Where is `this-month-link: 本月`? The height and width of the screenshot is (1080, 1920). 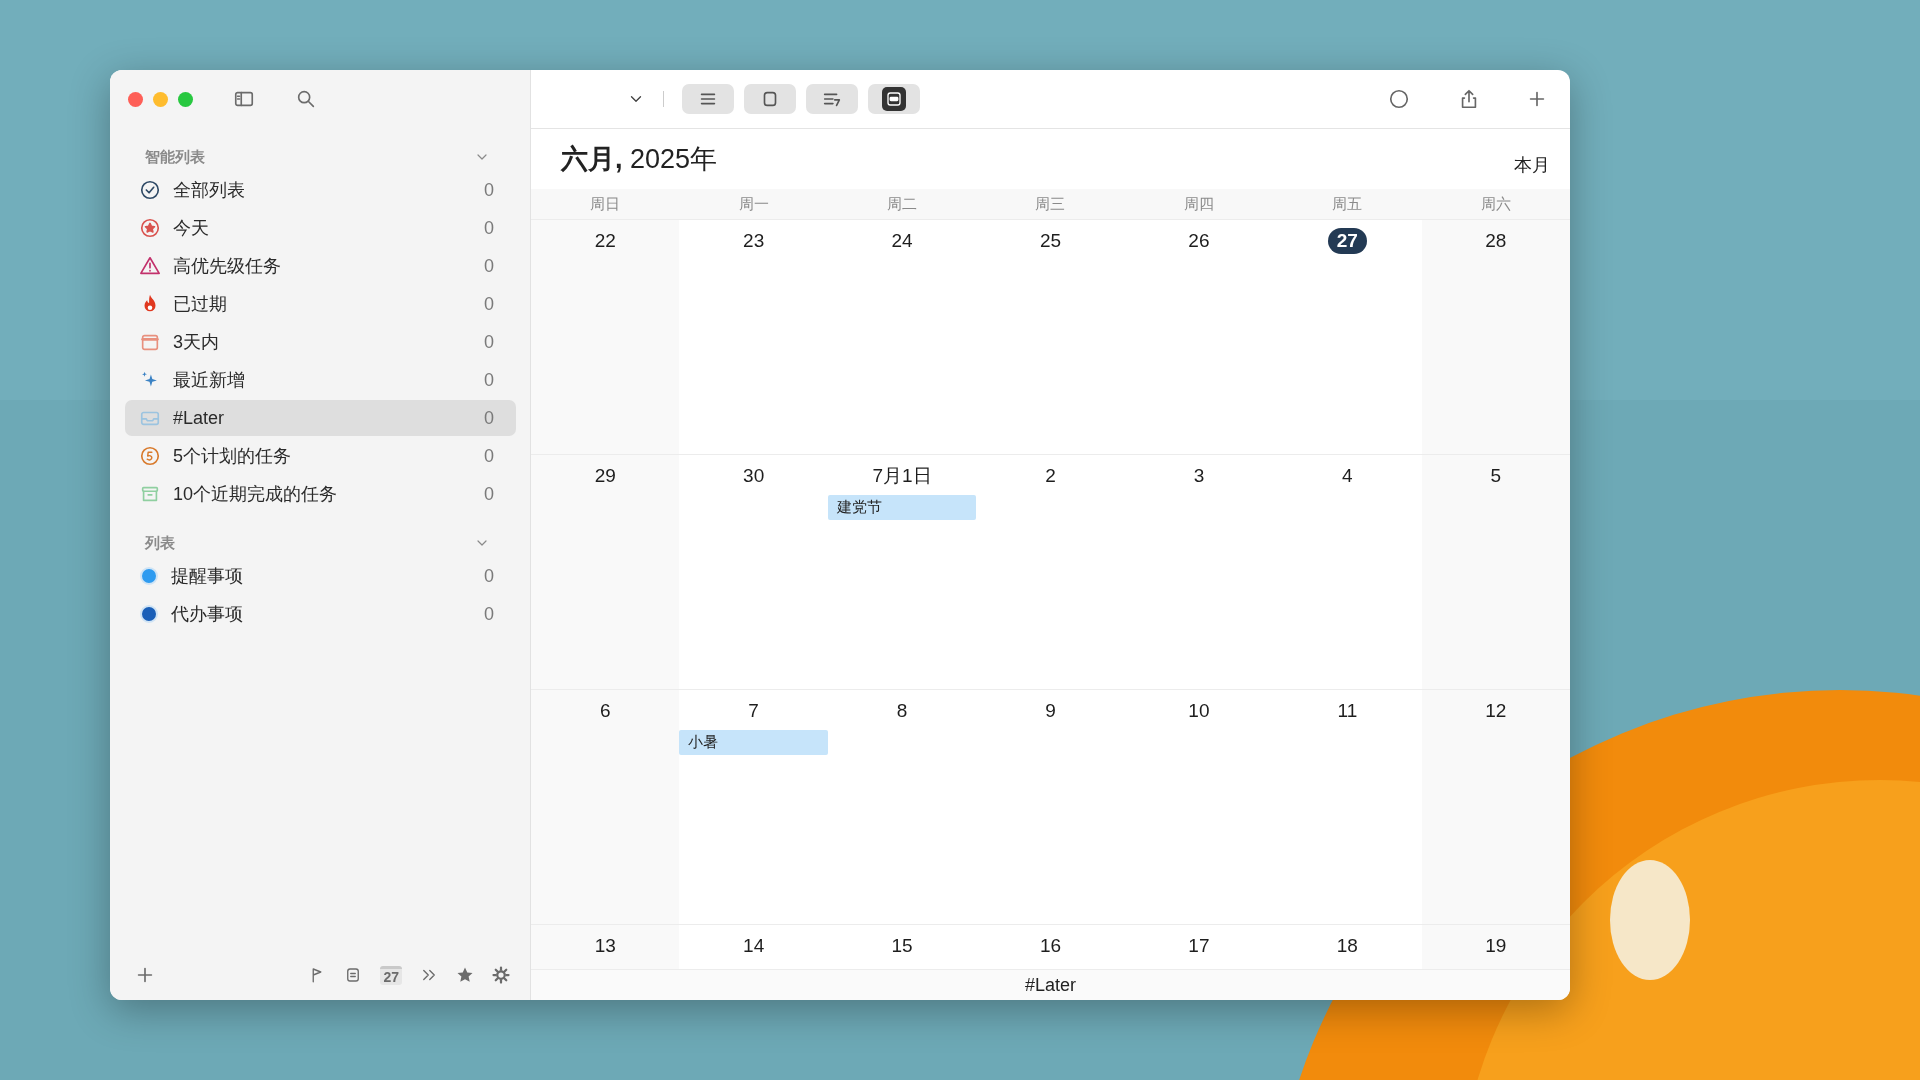 this-month-link: 本月 is located at coordinates (1532, 165).